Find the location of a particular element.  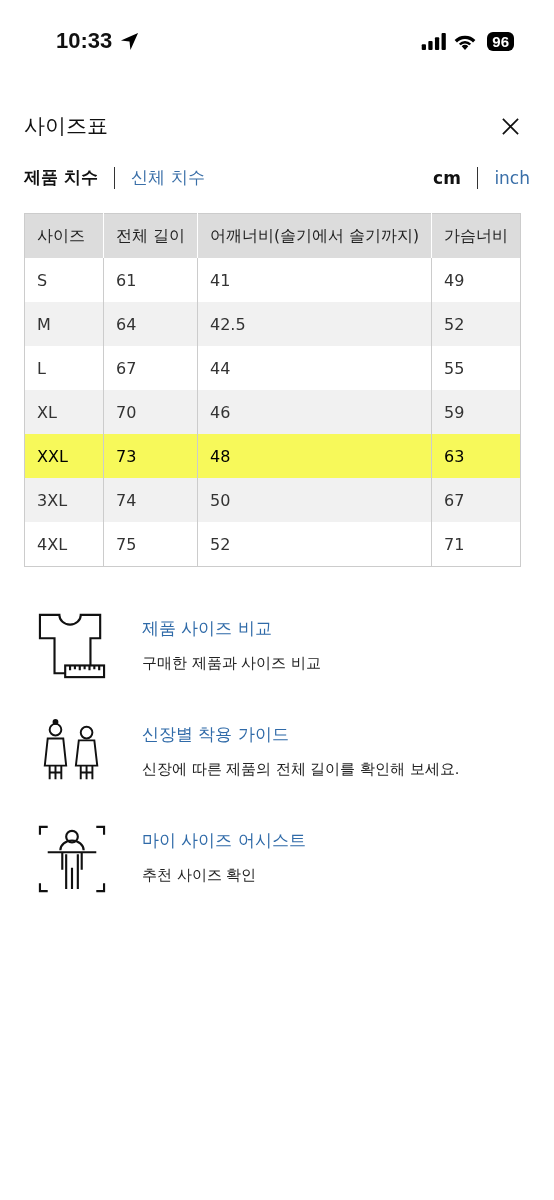

column-header: 어깨너비(솔기에서 솔기까지) is located at coordinates (314, 235).